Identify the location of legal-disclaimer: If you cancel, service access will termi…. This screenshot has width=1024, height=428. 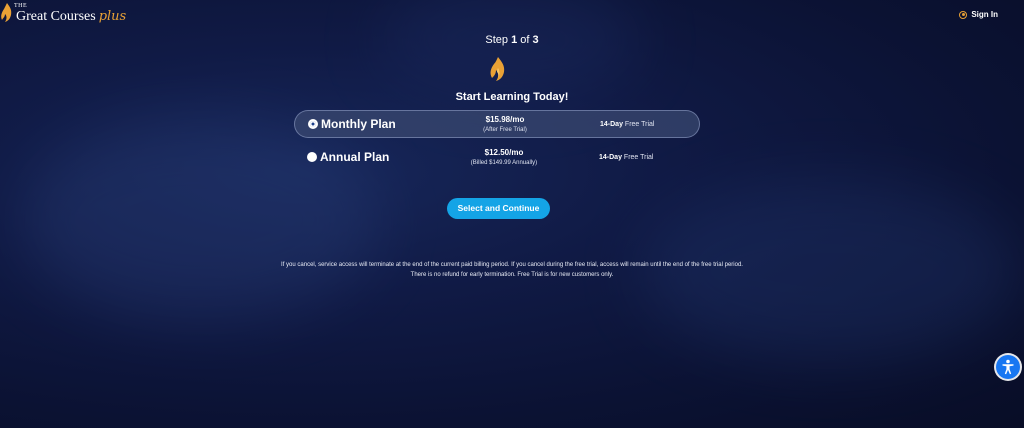
(512, 270).